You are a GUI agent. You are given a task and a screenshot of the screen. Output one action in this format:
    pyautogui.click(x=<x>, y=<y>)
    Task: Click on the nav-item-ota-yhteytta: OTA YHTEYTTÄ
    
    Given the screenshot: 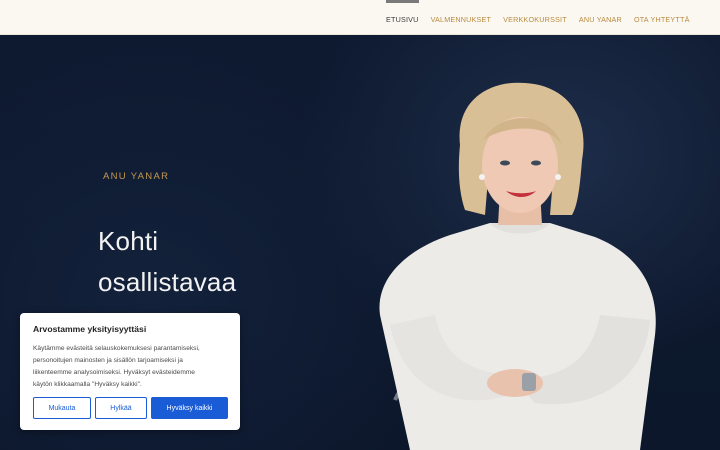 What is the action you would take?
    pyautogui.click(x=662, y=17)
    